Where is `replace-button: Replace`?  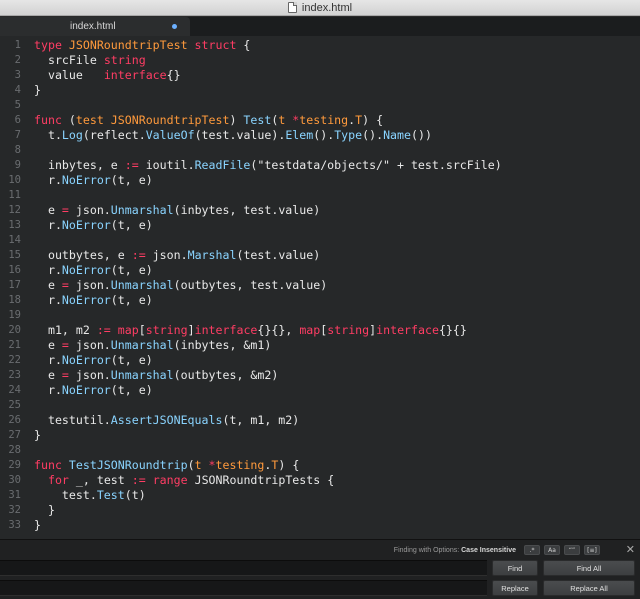 replace-button: Replace is located at coordinates (515, 588).